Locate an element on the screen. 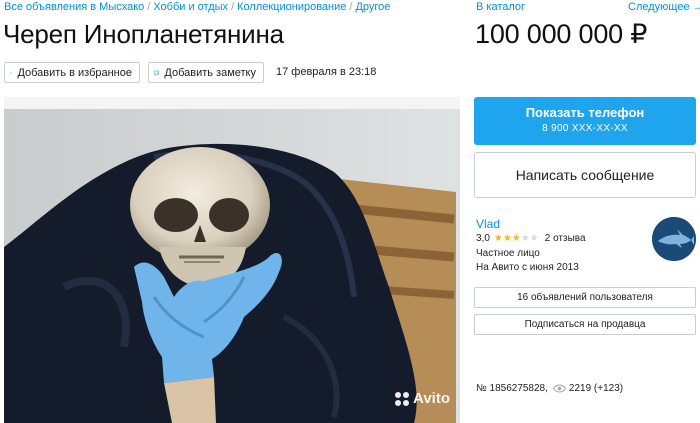  catalog-link: В каталог is located at coordinates (500, 7).